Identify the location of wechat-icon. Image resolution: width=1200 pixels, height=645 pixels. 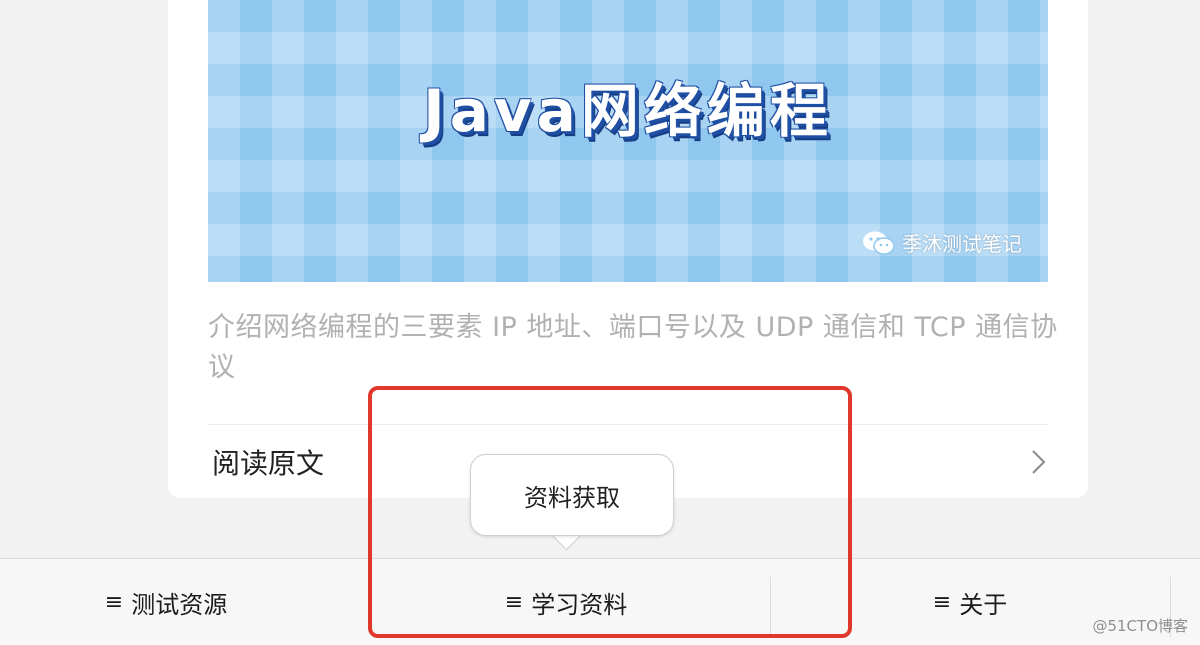
(879, 243).